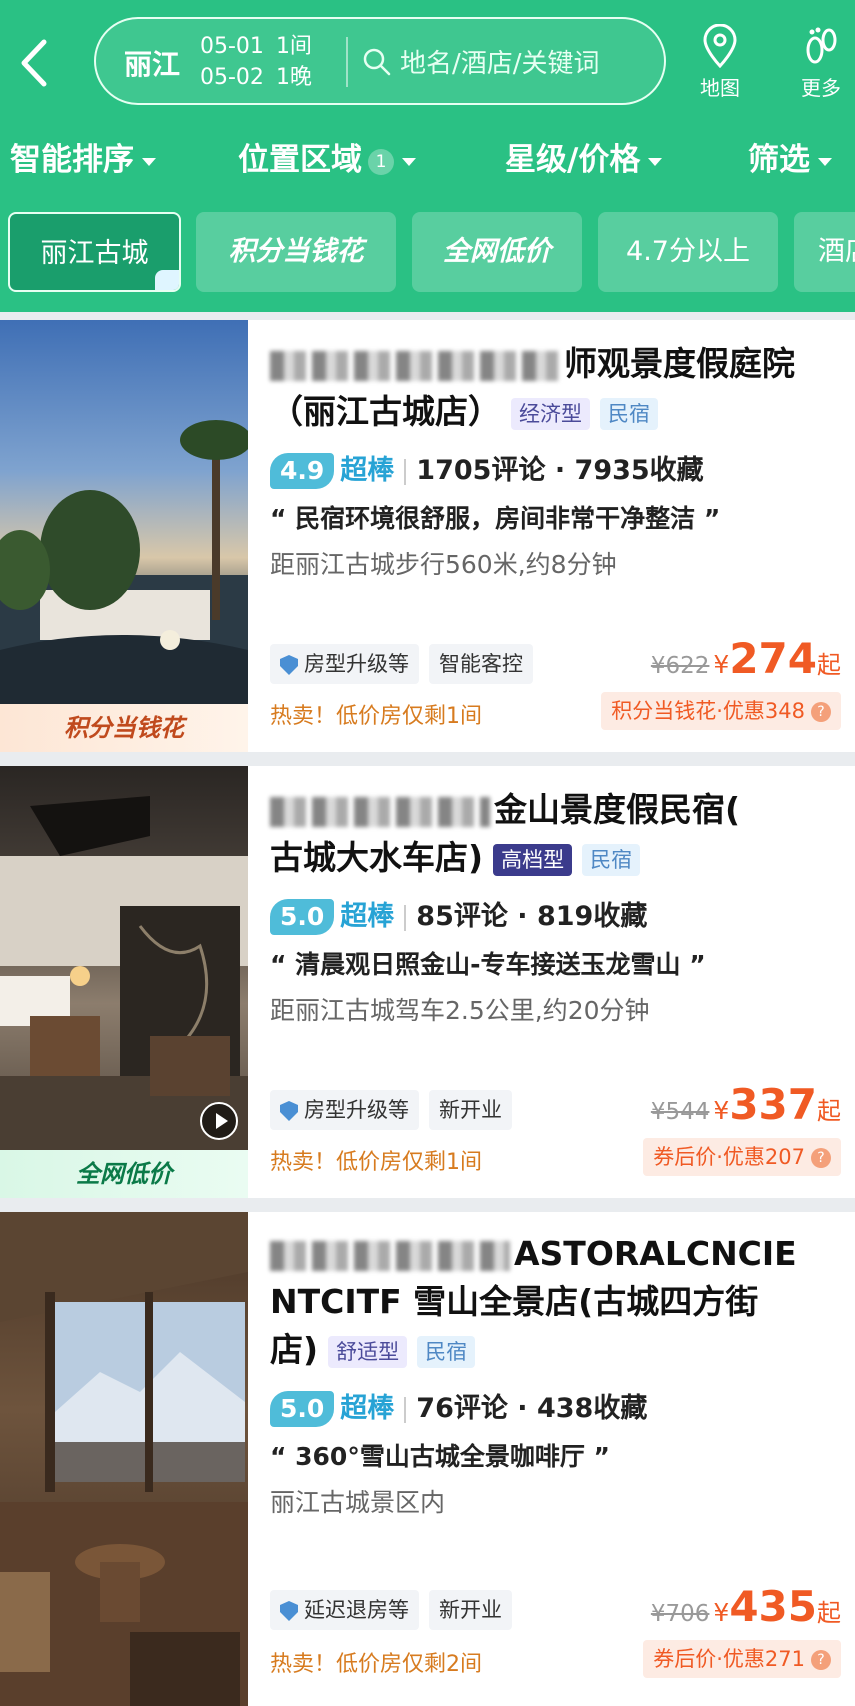 Image resolution: width=855 pixels, height=1706 pixels. What do you see at coordinates (720, 88) in the screenshot?
I see `map-label: 地图` at bounding box center [720, 88].